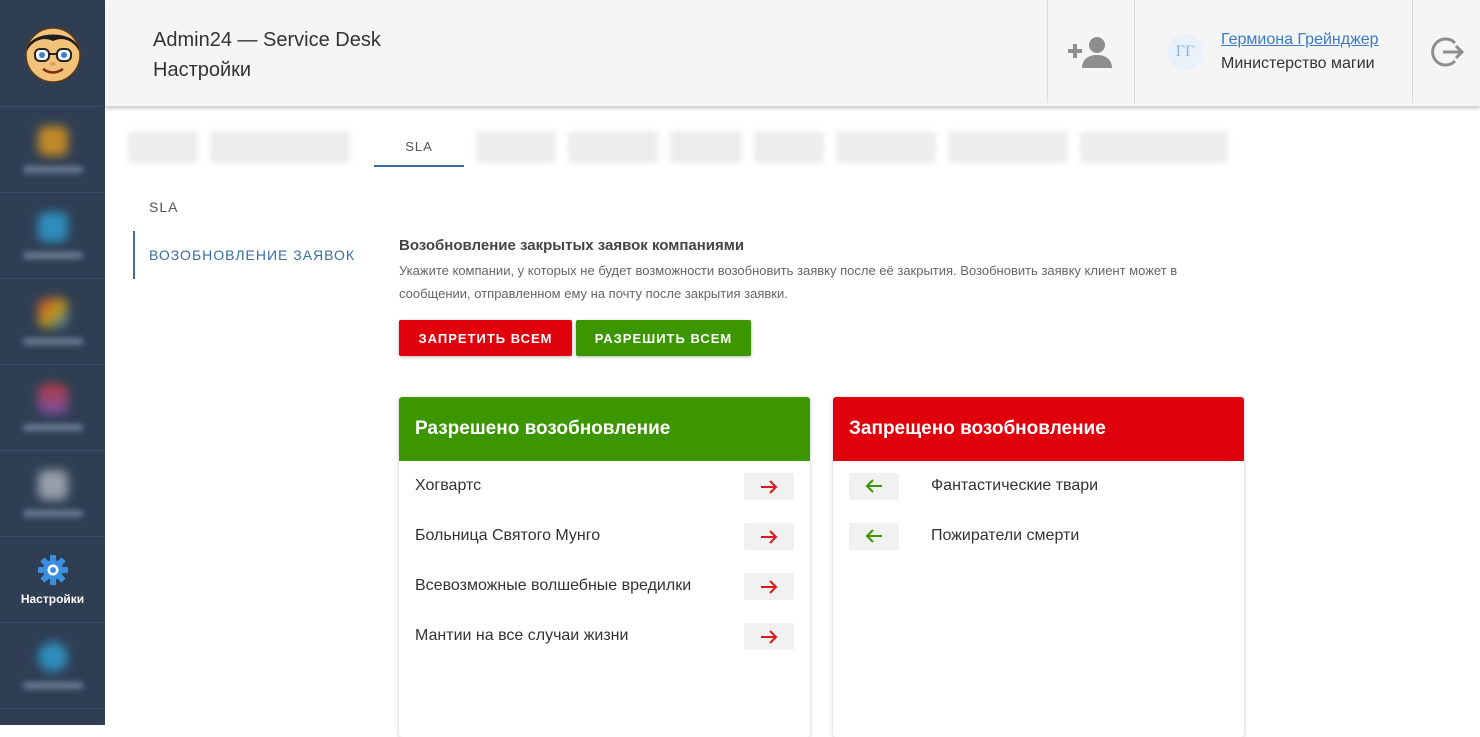 The image size is (1480, 737). What do you see at coordinates (52, 313) in the screenshot?
I see `nav-3-icon` at bounding box center [52, 313].